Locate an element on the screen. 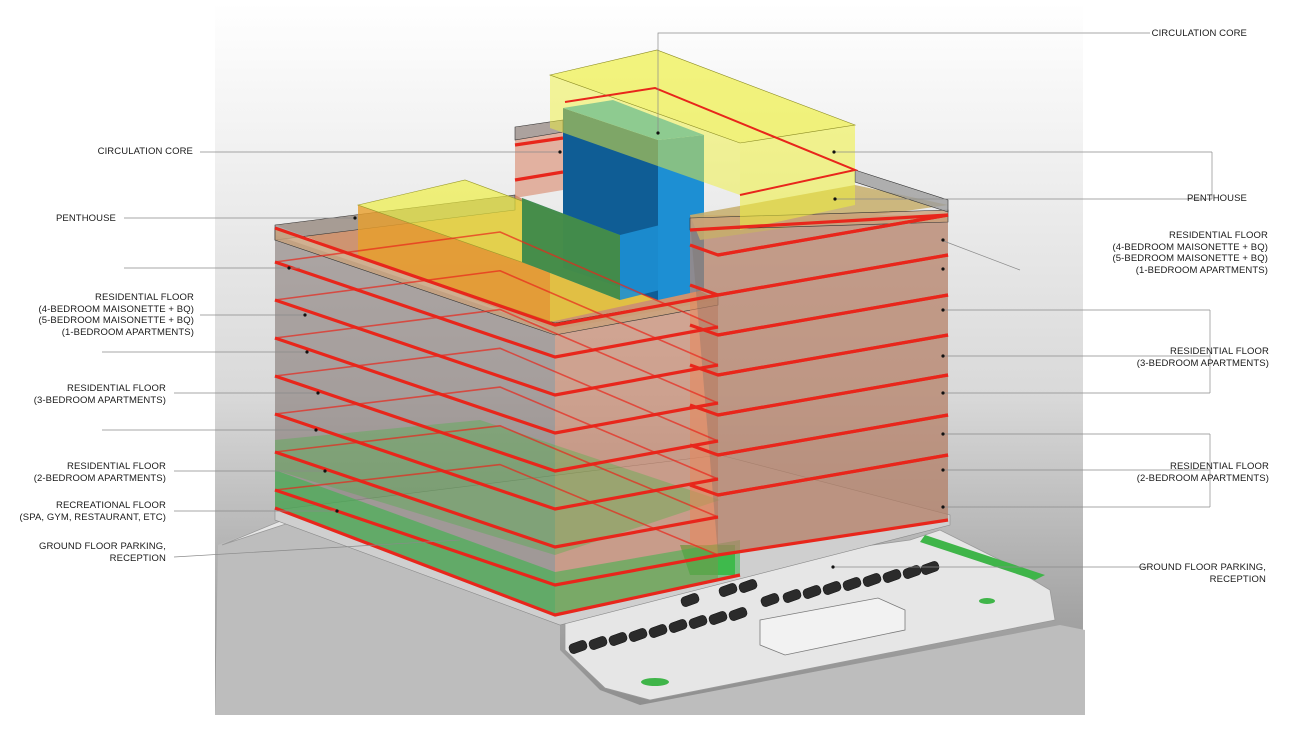 The image size is (1290, 730). label-right-circulation-core: CIRCULATION CORE is located at coordinates (1199, 33).